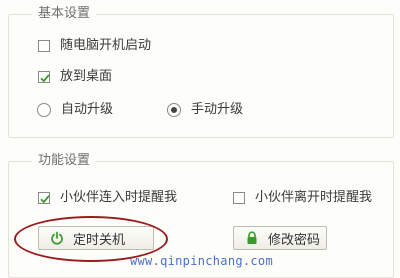 This screenshot has width=400, height=278. What do you see at coordinates (64, 14) in the screenshot?
I see `basic-settings-title: 基本设置` at bounding box center [64, 14].